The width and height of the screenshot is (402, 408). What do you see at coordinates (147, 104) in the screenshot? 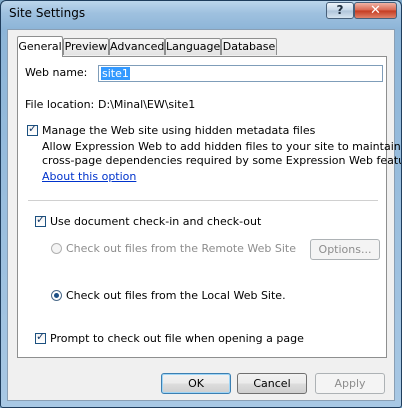
I see `file-location-value: D:\Minal\EW\site1` at bounding box center [147, 104].